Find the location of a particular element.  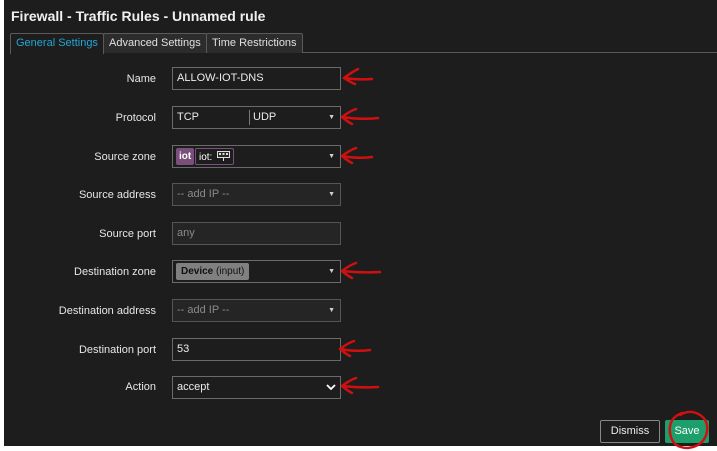

source-address-placeholder: -- add IP -- is located at coordinates (203, 194).